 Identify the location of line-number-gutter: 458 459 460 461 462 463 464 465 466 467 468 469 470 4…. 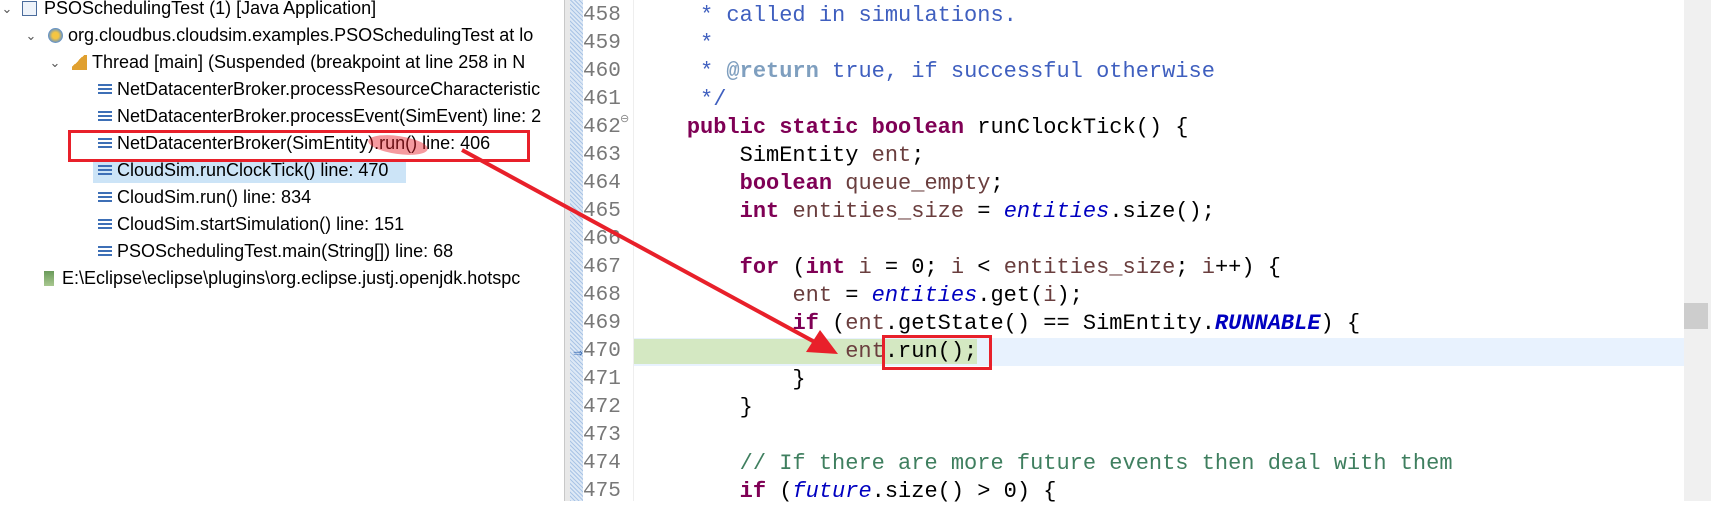
(608, 251).